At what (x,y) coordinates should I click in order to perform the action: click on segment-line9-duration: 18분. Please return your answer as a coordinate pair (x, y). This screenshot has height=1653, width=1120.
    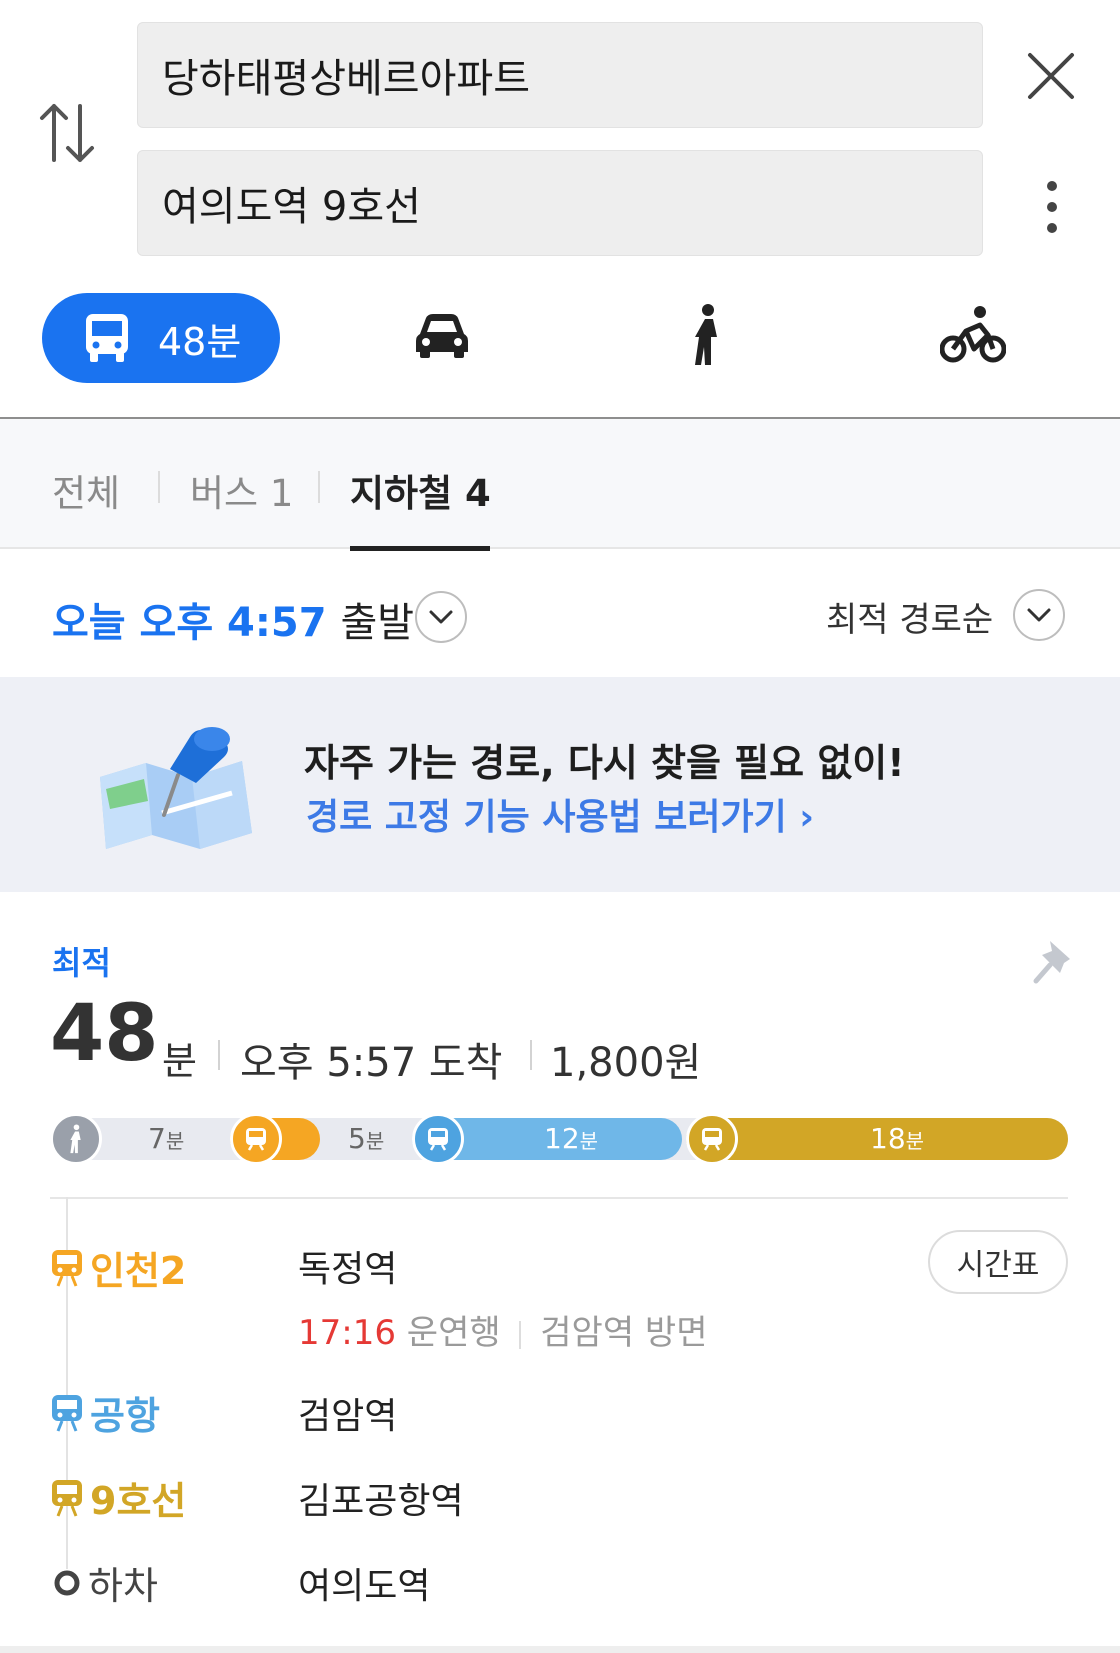
    Looking at the image, I should click on (897, 1138).